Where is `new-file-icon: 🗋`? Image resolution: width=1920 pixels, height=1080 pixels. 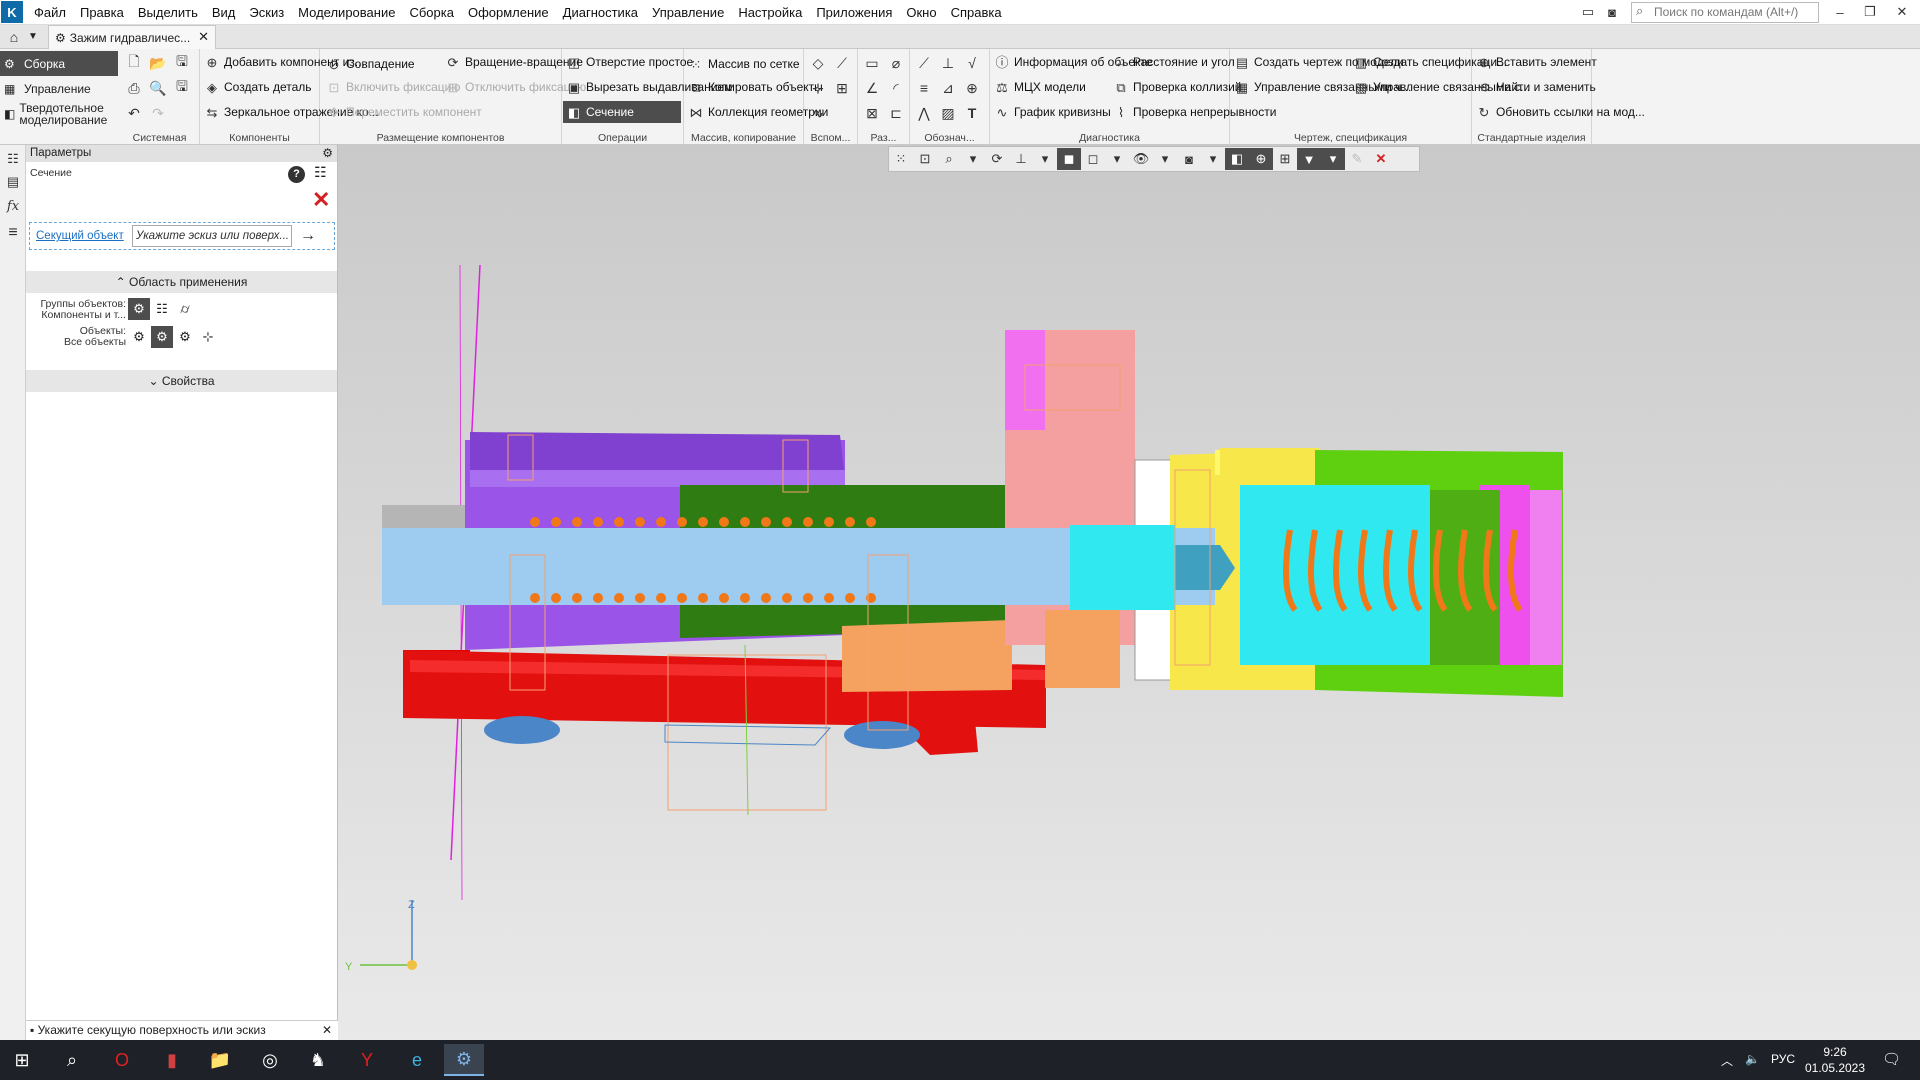
new-file-icon: 🗋 is located at coordinates (134, 63).